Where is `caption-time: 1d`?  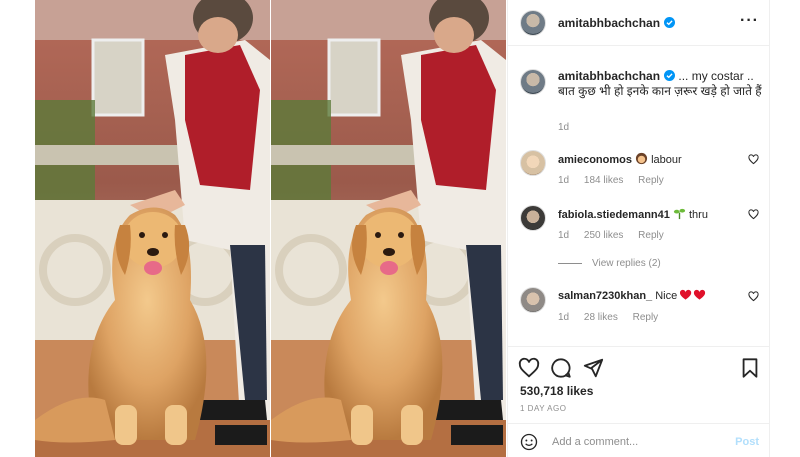 caption-time: 1d is located at coordinates (563, 127).